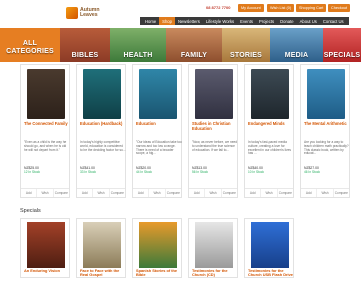  Describe the element at coordinates (138, 55) in the screenshot. I see `category-label: HEALTH` at that location.